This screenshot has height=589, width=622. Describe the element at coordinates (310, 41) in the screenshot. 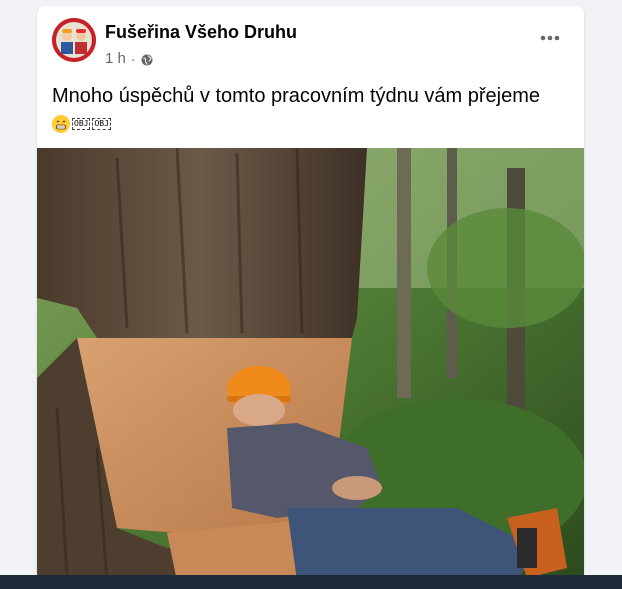

I see `post-header: Fušeřina Všeho Druhu 1 h ·` at that location.